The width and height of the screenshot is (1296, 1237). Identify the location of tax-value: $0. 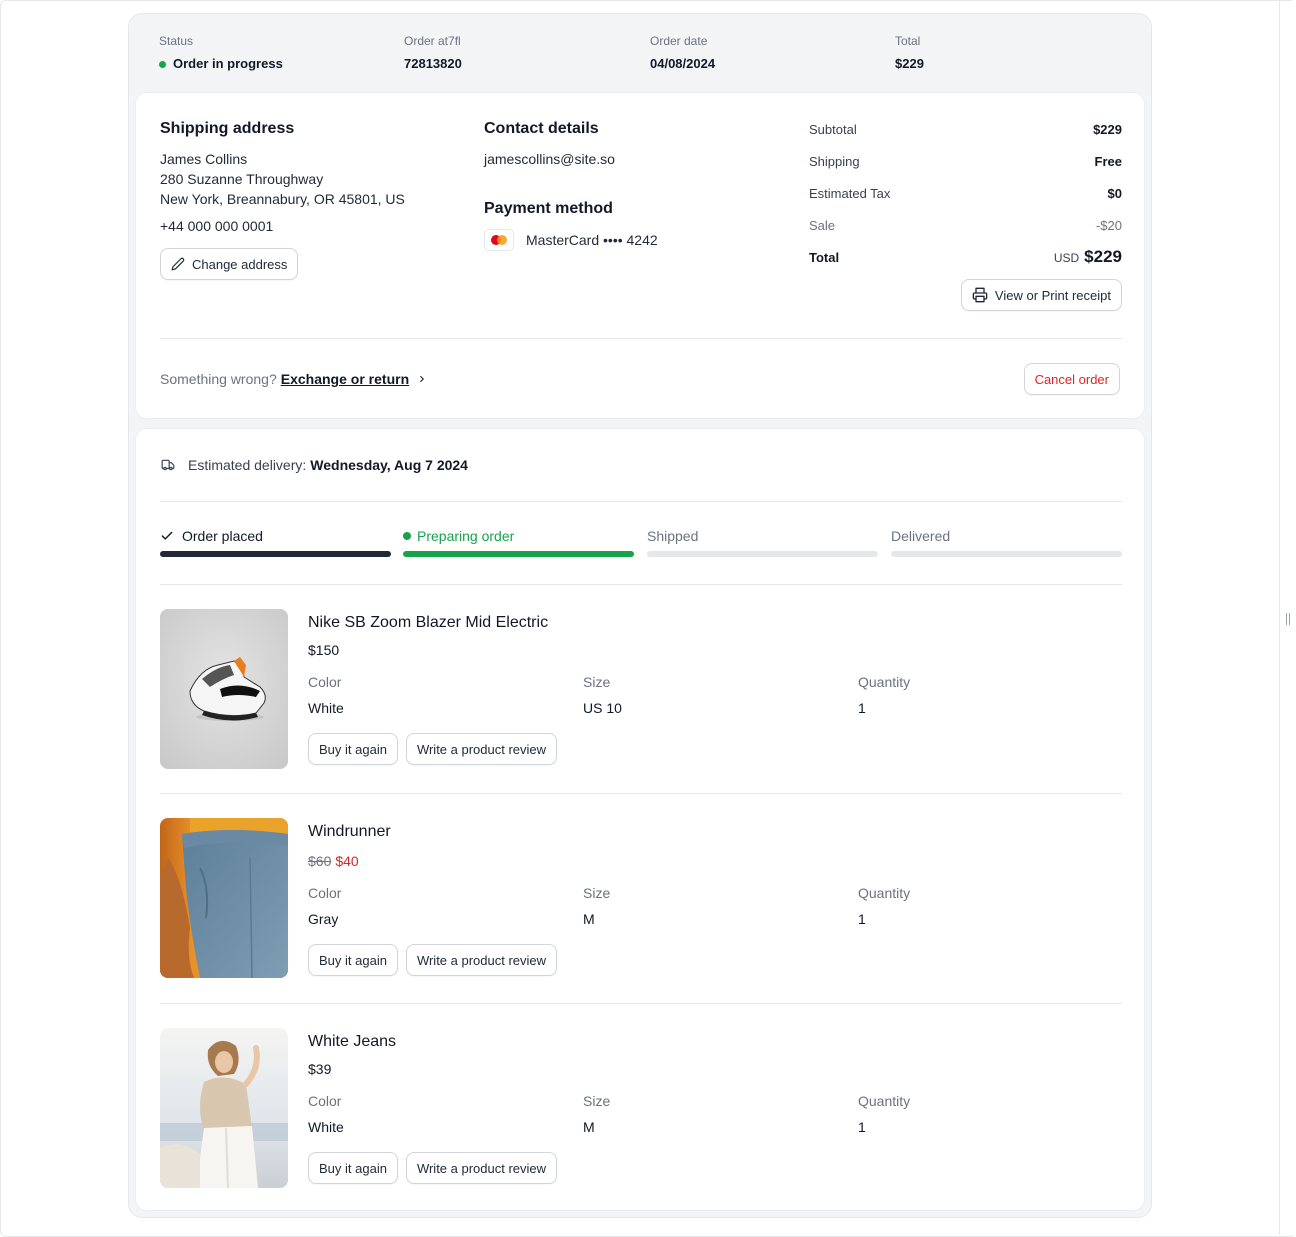
(1114, 193).